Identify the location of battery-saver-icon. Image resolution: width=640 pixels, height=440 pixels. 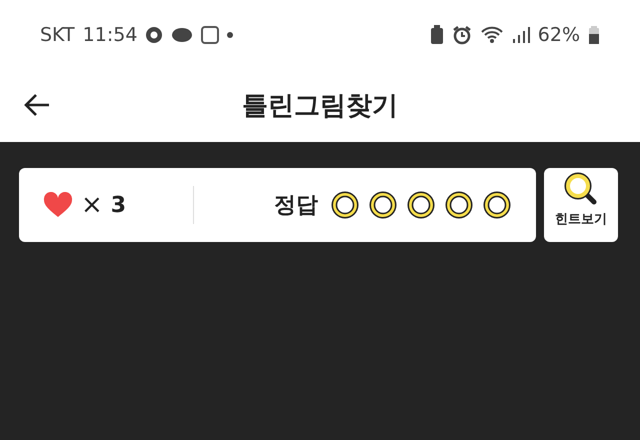
(437, 35).